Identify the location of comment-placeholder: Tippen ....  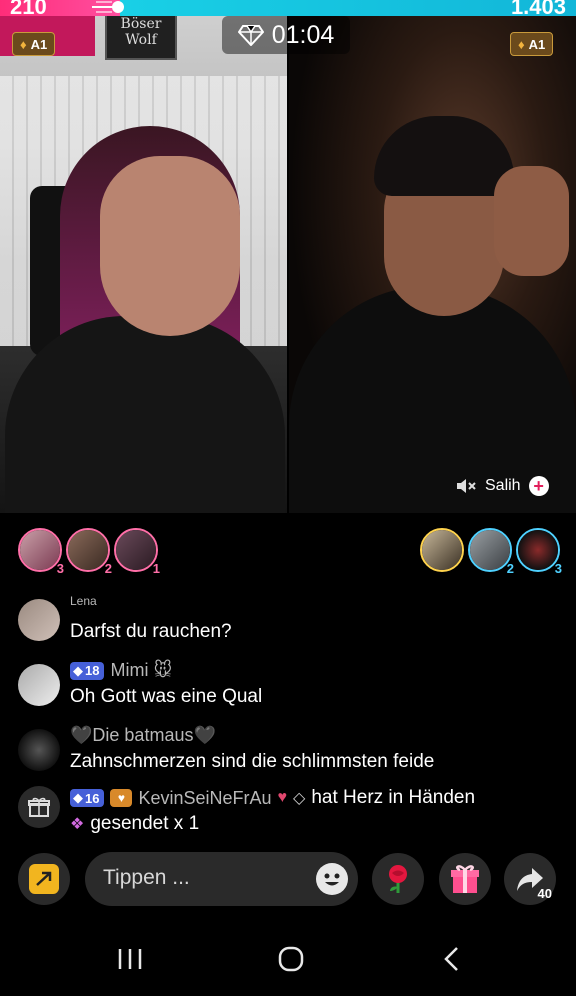
(146, 877).